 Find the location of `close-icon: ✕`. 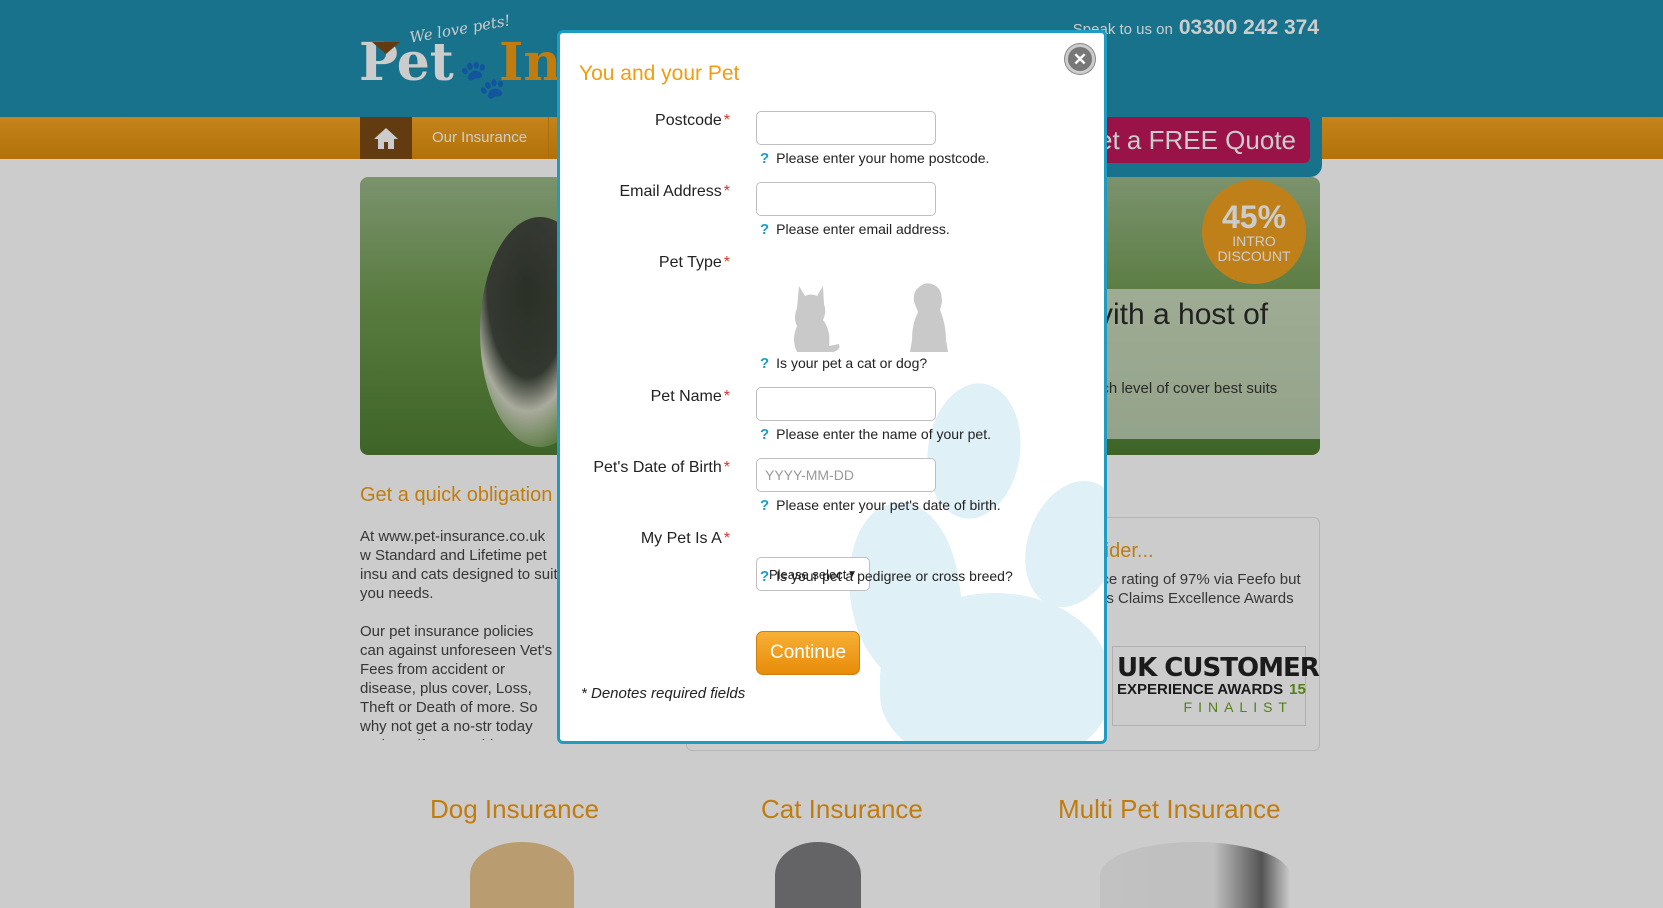

close-icon: ✕ is located at coordinates (1080, 59).